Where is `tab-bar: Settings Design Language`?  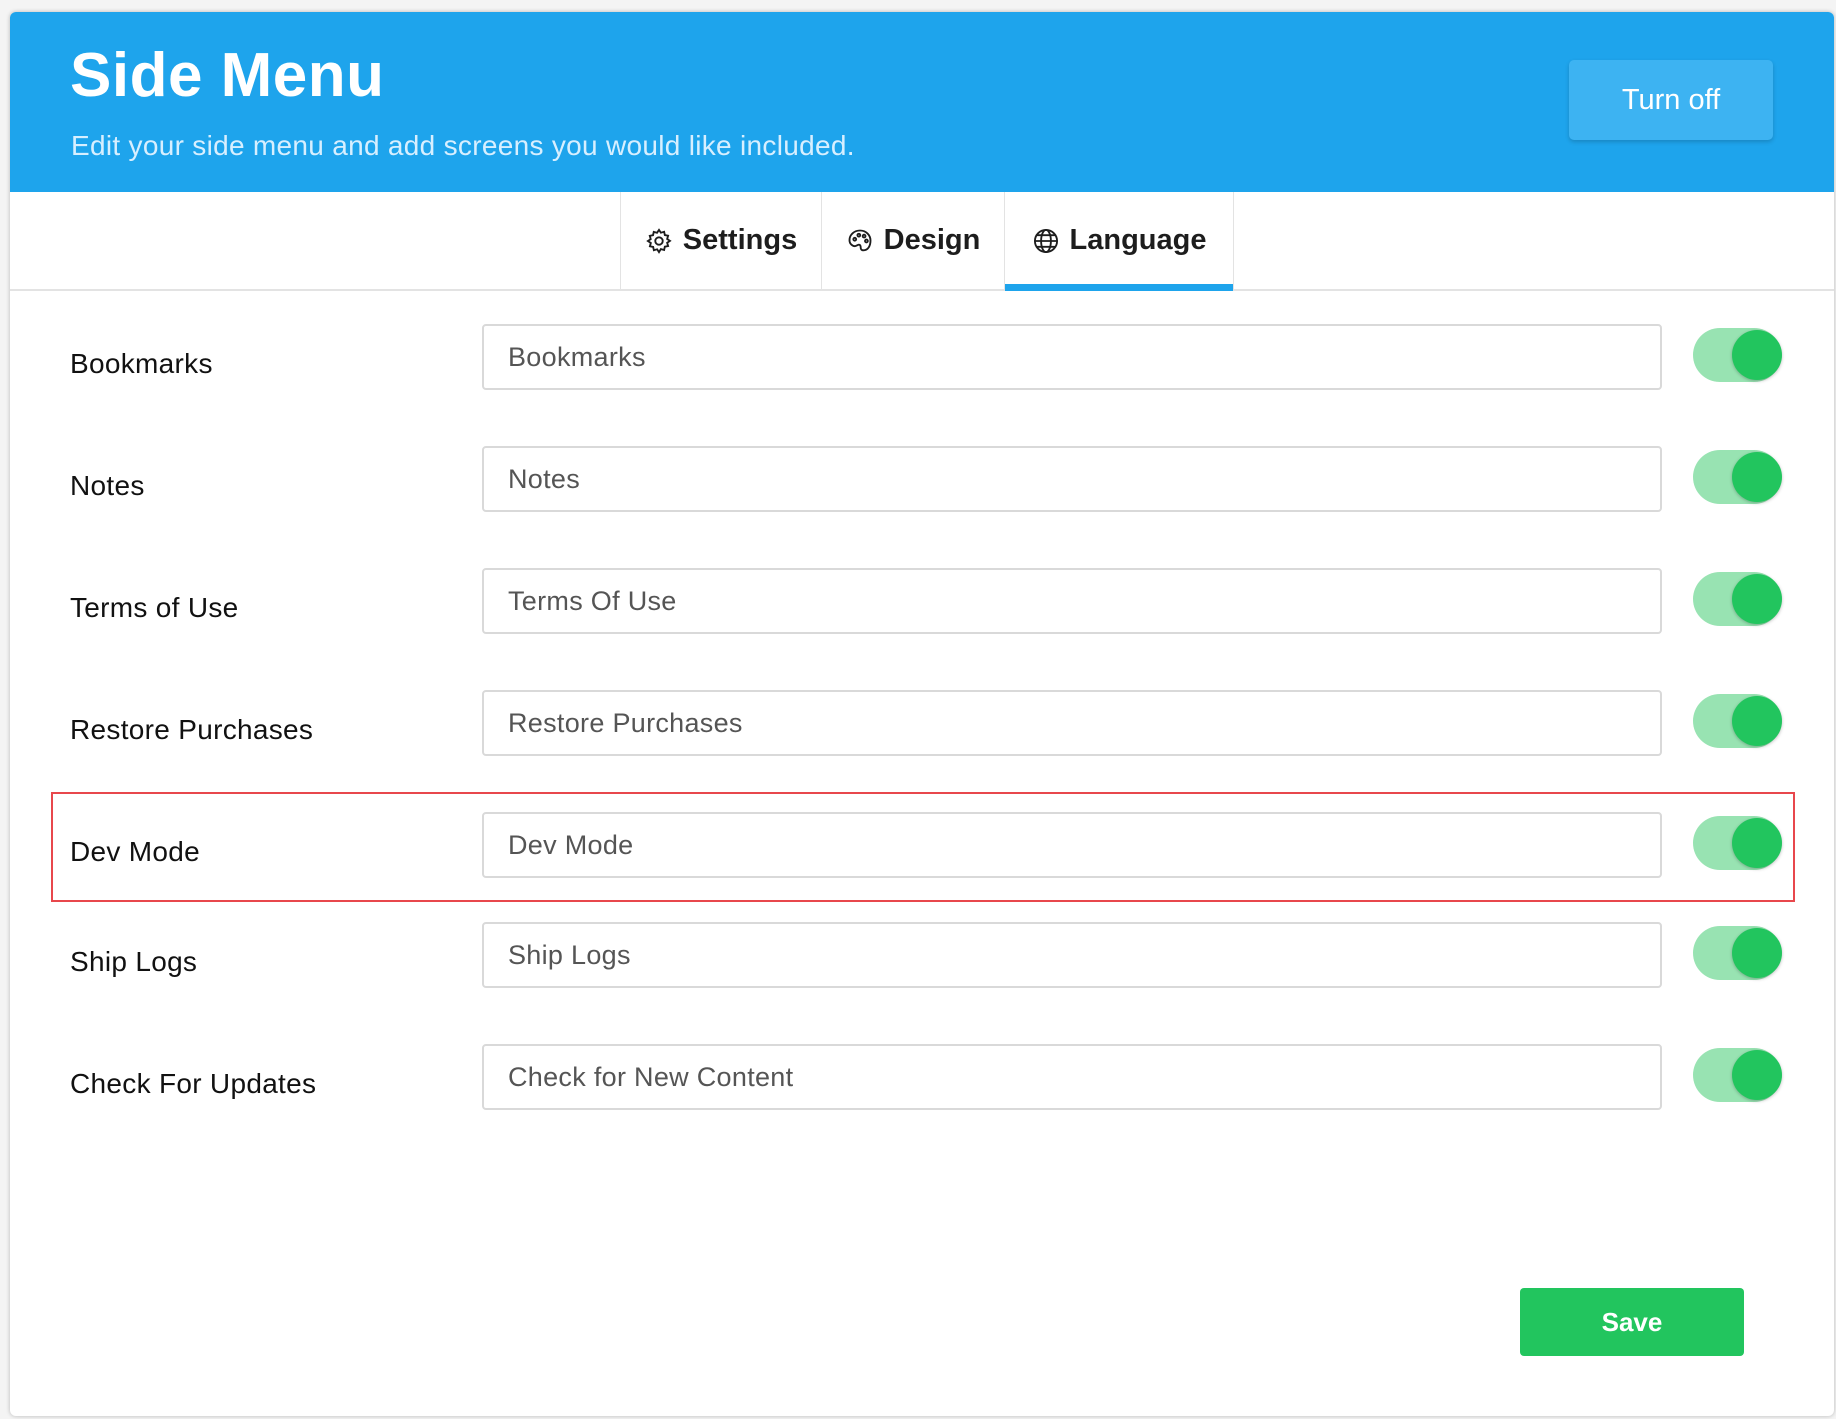
tab-bar: Settings Design Language is located at coordinates (922, 241).